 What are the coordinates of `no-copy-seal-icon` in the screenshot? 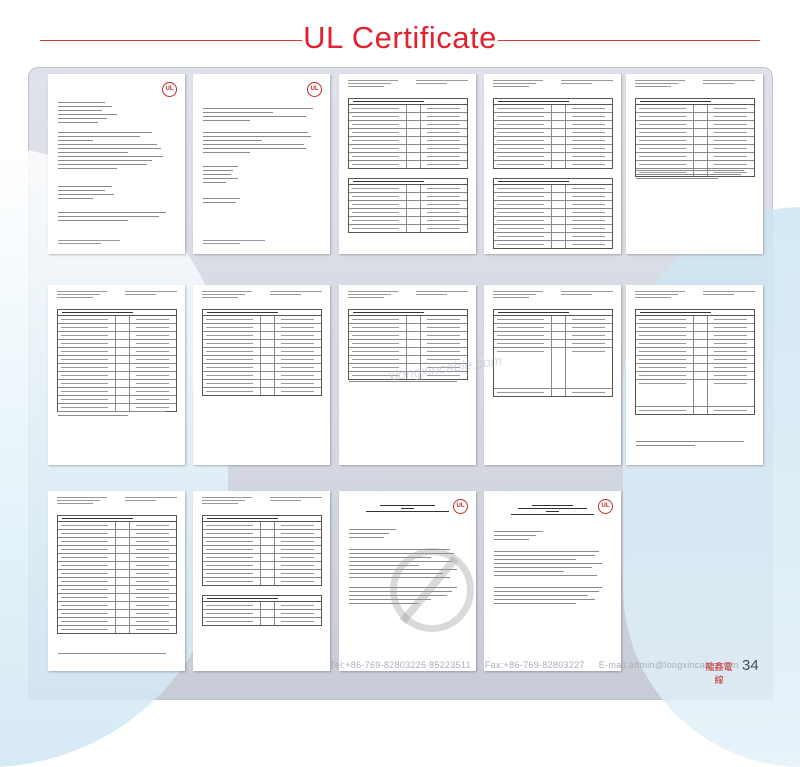 It's located at (432, 590).